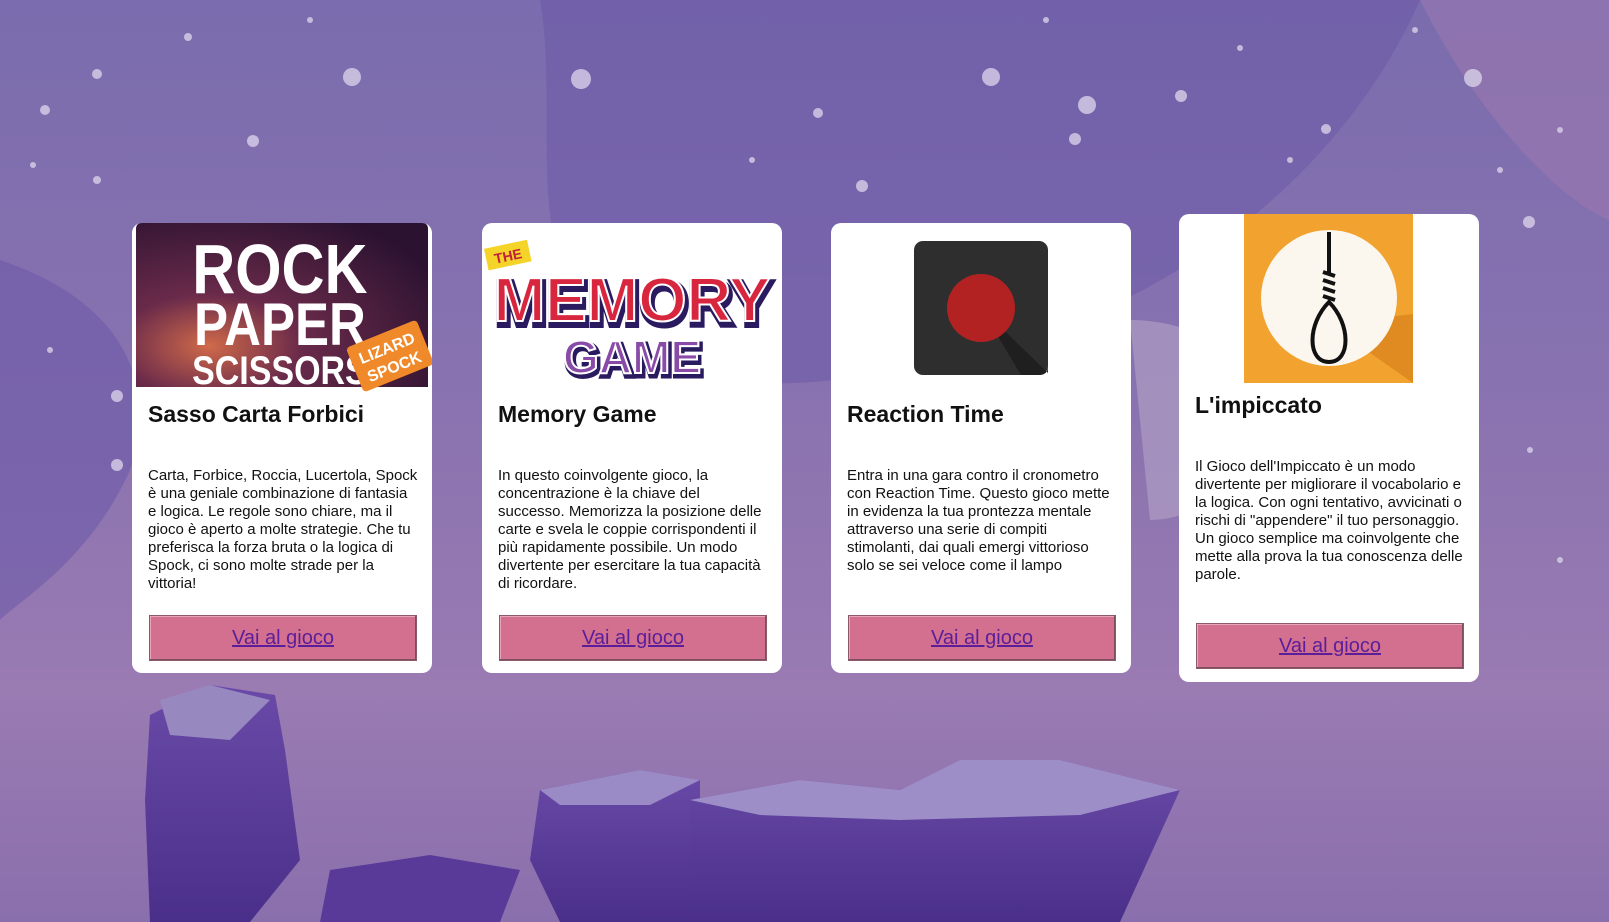 The width and height of the screenshot is (1609, 922). What do you see at coordinates (1328, 298) in the screenshot?
I see `noose-icon` at bounding box center [1328, 298].